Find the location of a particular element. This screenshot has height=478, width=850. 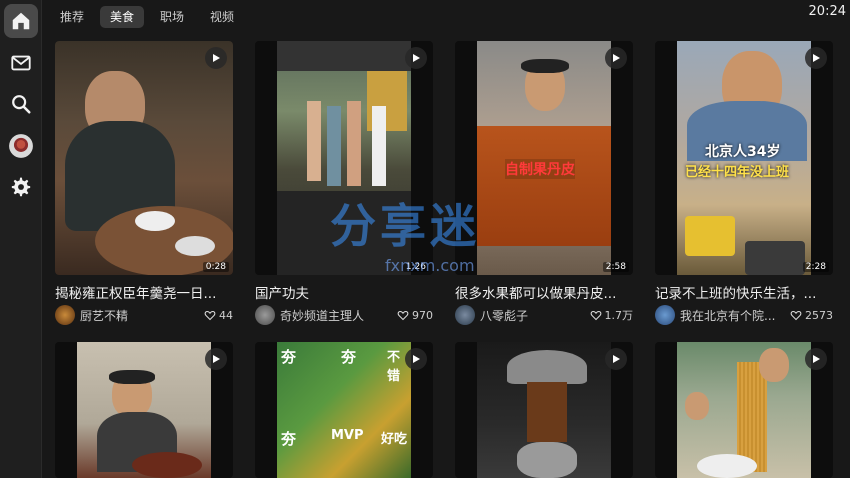

video-duration: 0:28 is located at coordinates (215, 267).